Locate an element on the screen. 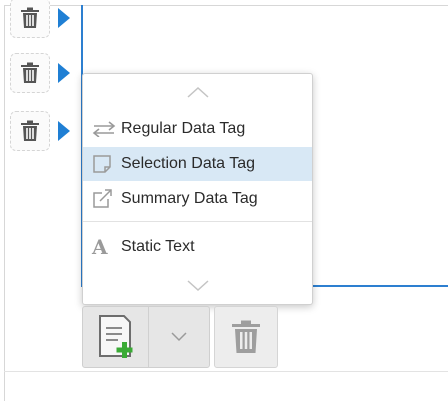 The height and width of the screenshot is (401, 448). menu-item-summary-data-tag: Summary Data Tag is located at coordinates (197, 199).